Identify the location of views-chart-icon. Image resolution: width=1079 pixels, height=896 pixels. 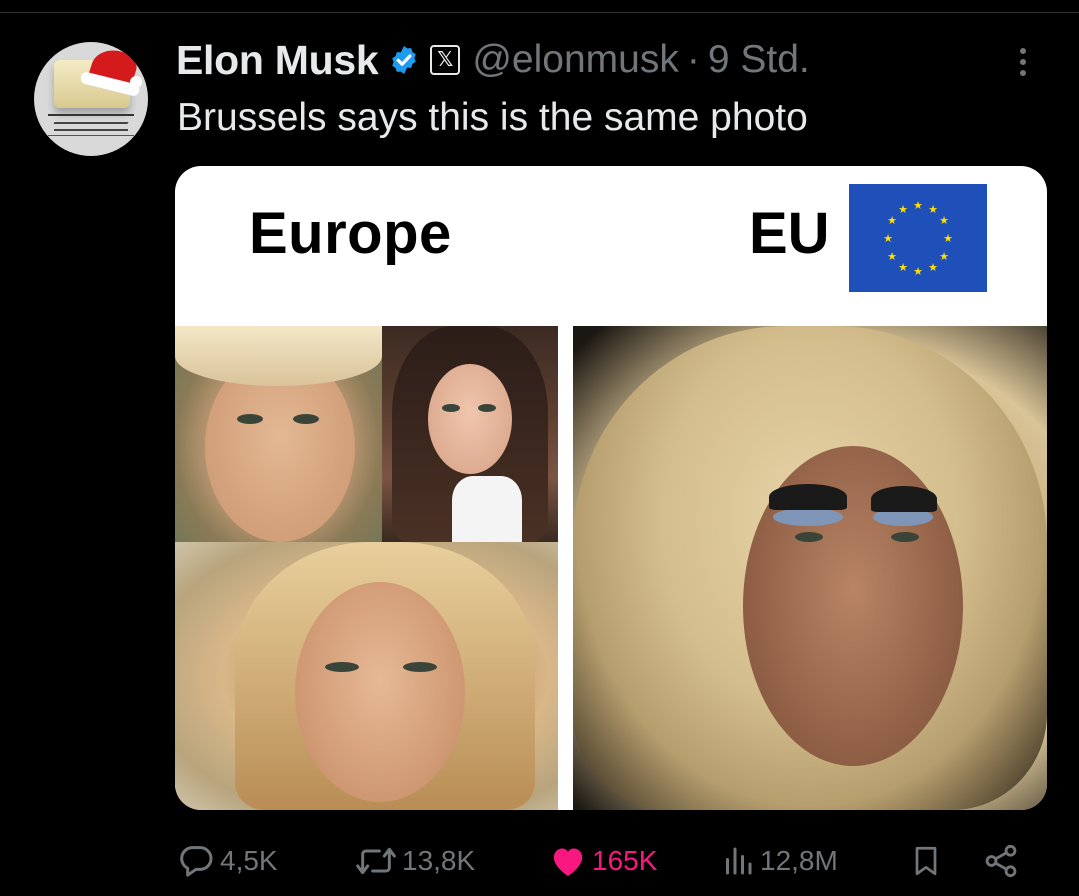
(739, 861).